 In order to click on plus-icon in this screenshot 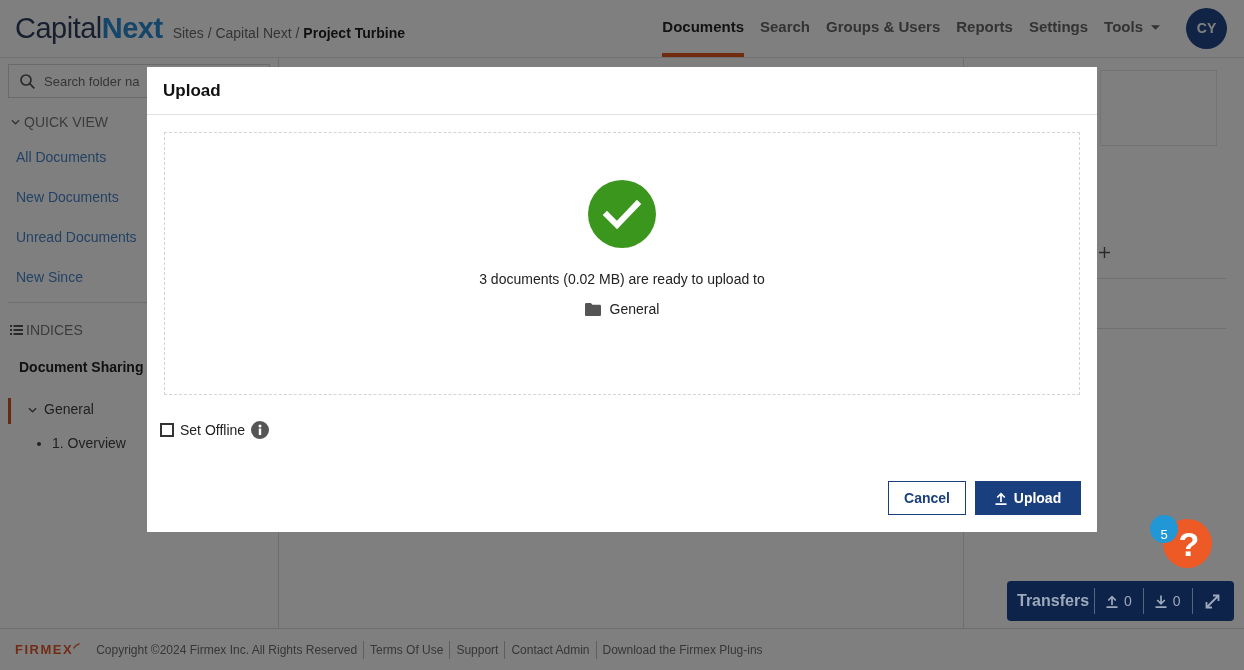, I will do `click(1104, 252)`.